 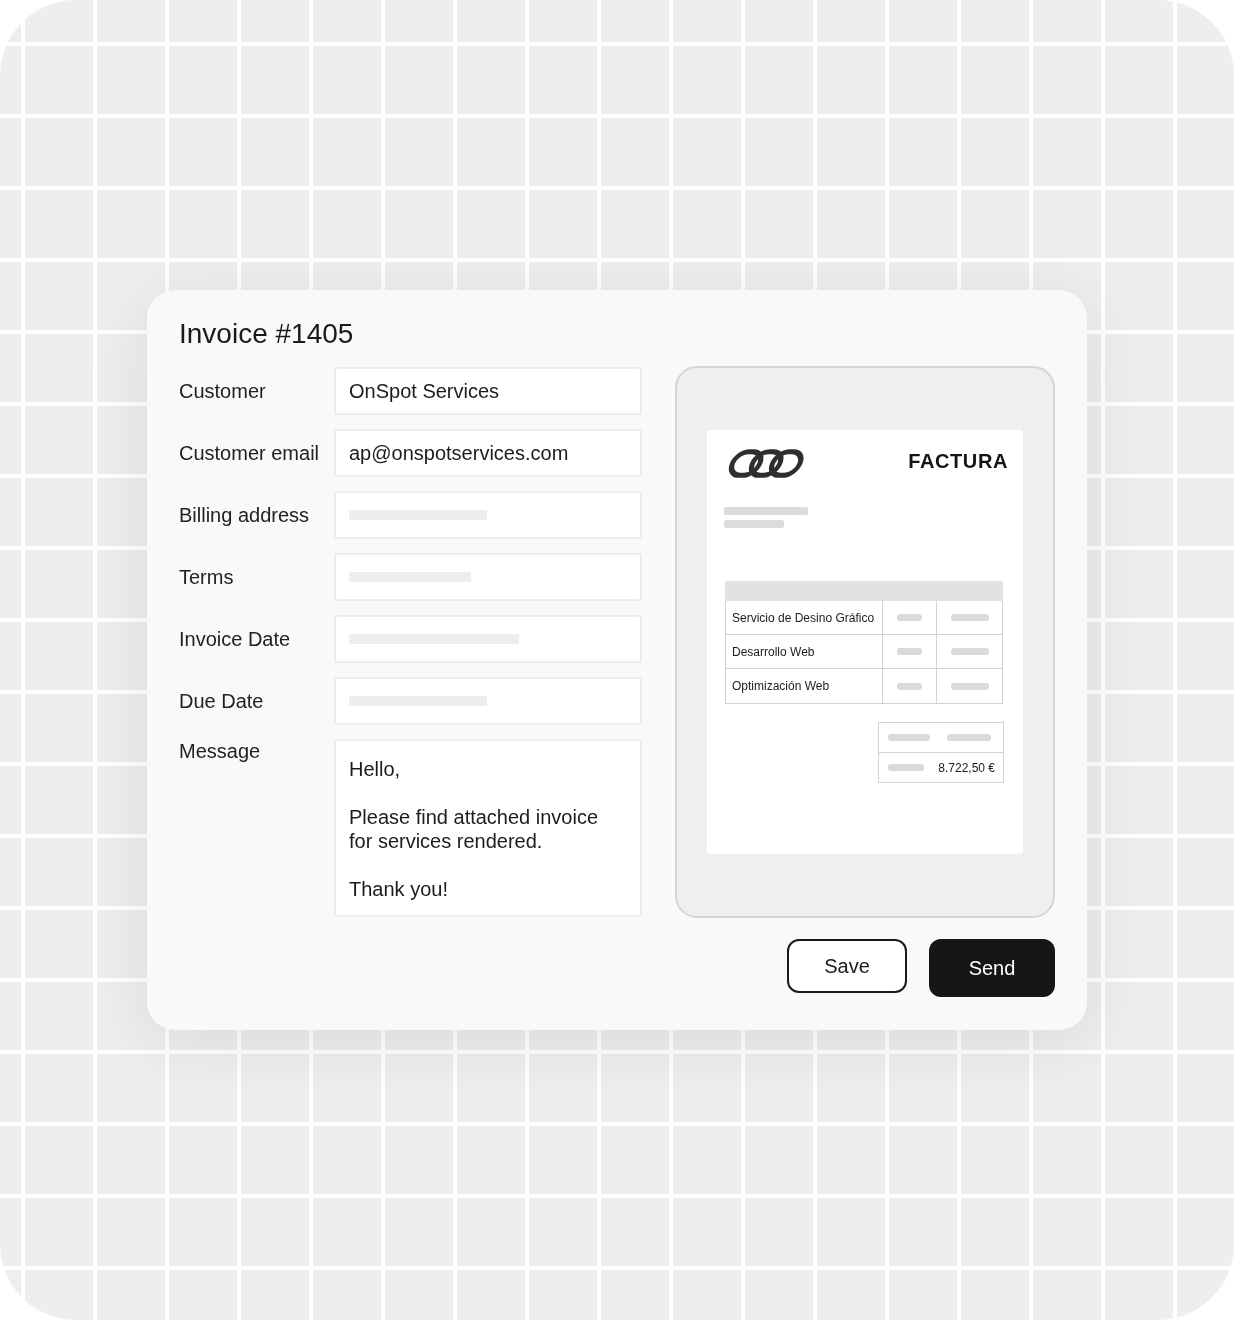 I want to click on input-field: ap@onspotservices.com, so click(x=488, y=453).